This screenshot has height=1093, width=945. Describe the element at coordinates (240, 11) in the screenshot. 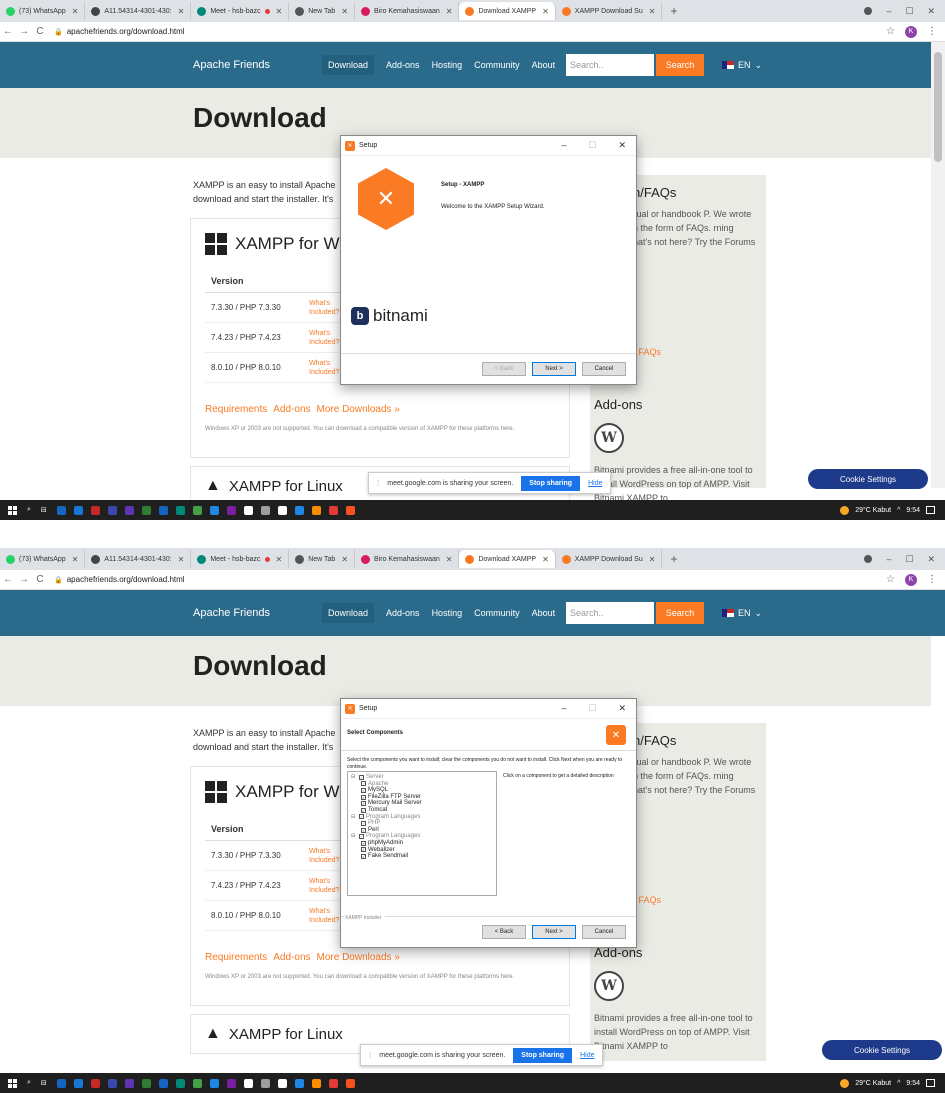

I see `browser-tab: Meet - hsb-bazc ✕` at that location.